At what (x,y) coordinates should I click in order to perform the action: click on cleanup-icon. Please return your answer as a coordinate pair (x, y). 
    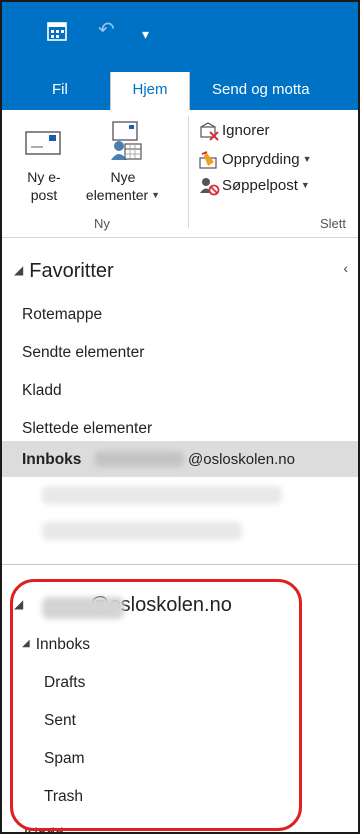
    Looking at the image, I should click on (208, 160).